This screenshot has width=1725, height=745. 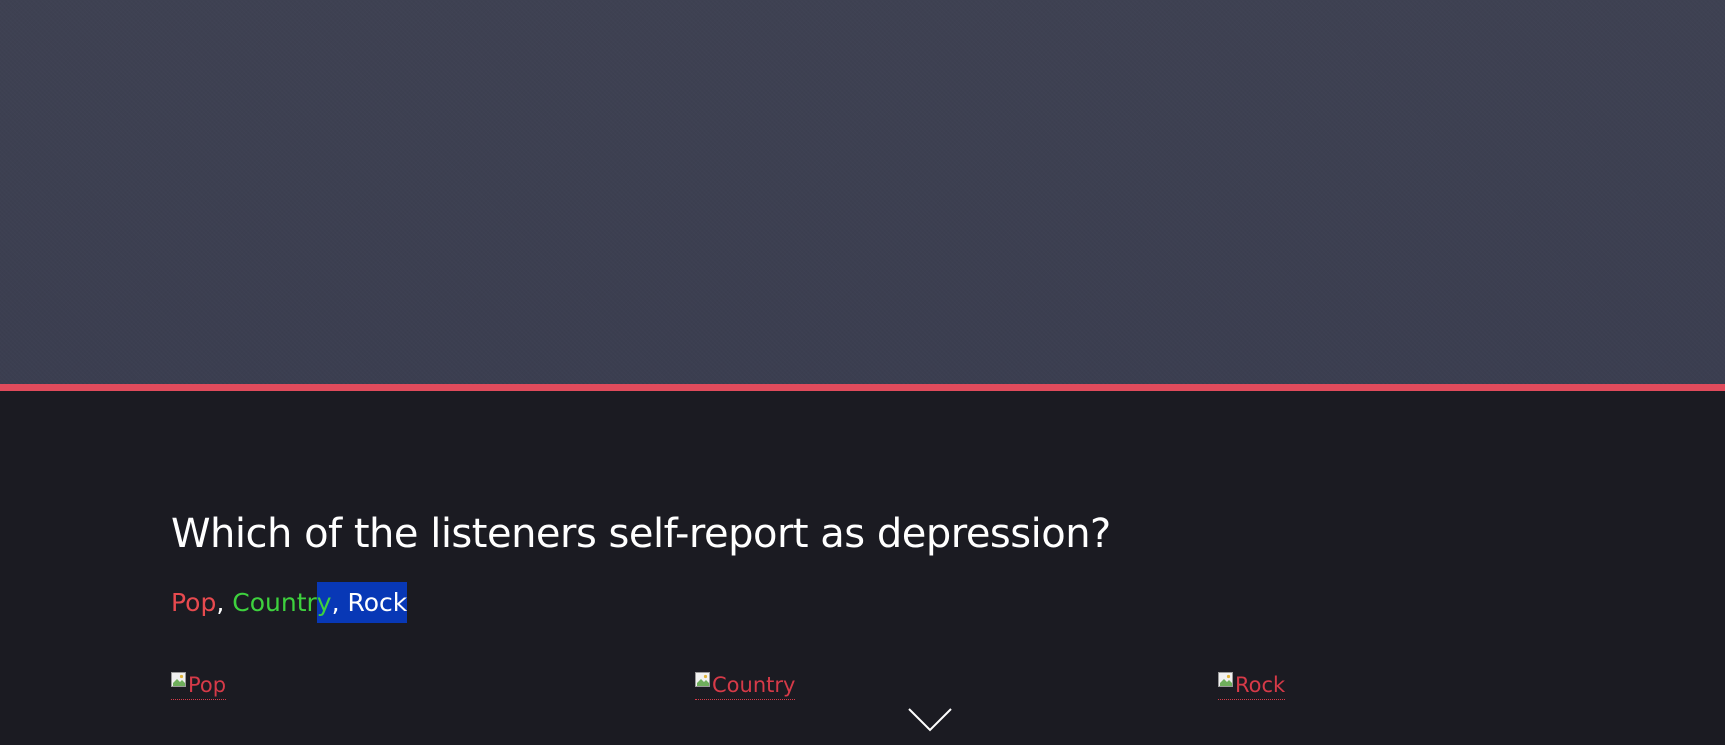 I want to click on country-image-link: Country, so click(x=745, y=685).